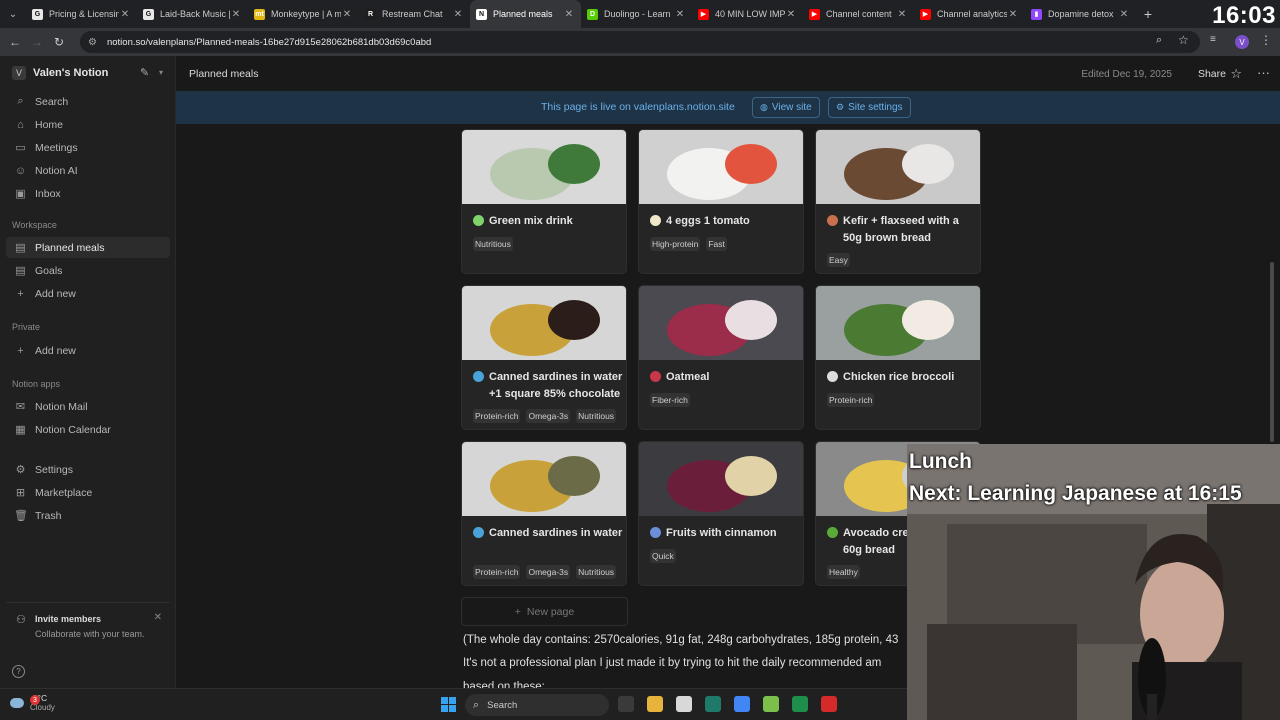 The image size is (1280, 720). What do you see at coordinates (60, 73) in the screenshot?
I see `workspace-switcher: V Valen's Notion` at bounding box center [60, 73].